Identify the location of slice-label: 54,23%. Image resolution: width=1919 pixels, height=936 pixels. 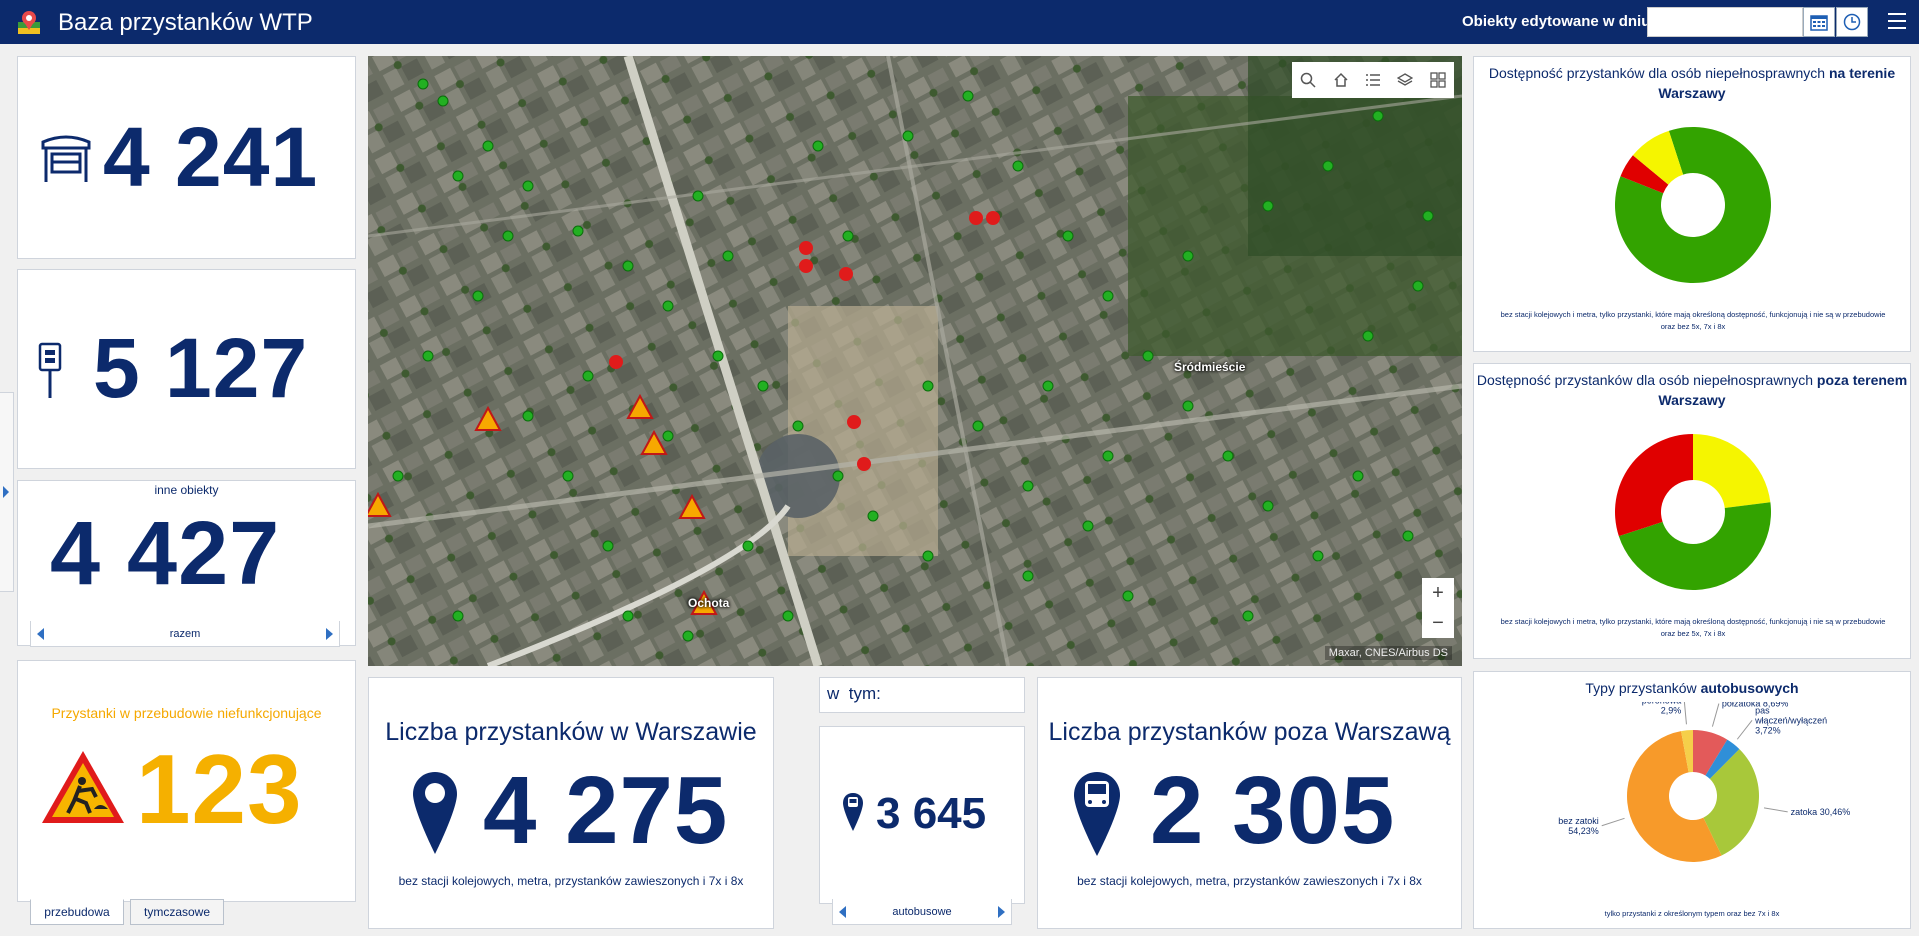
(1583, 831).